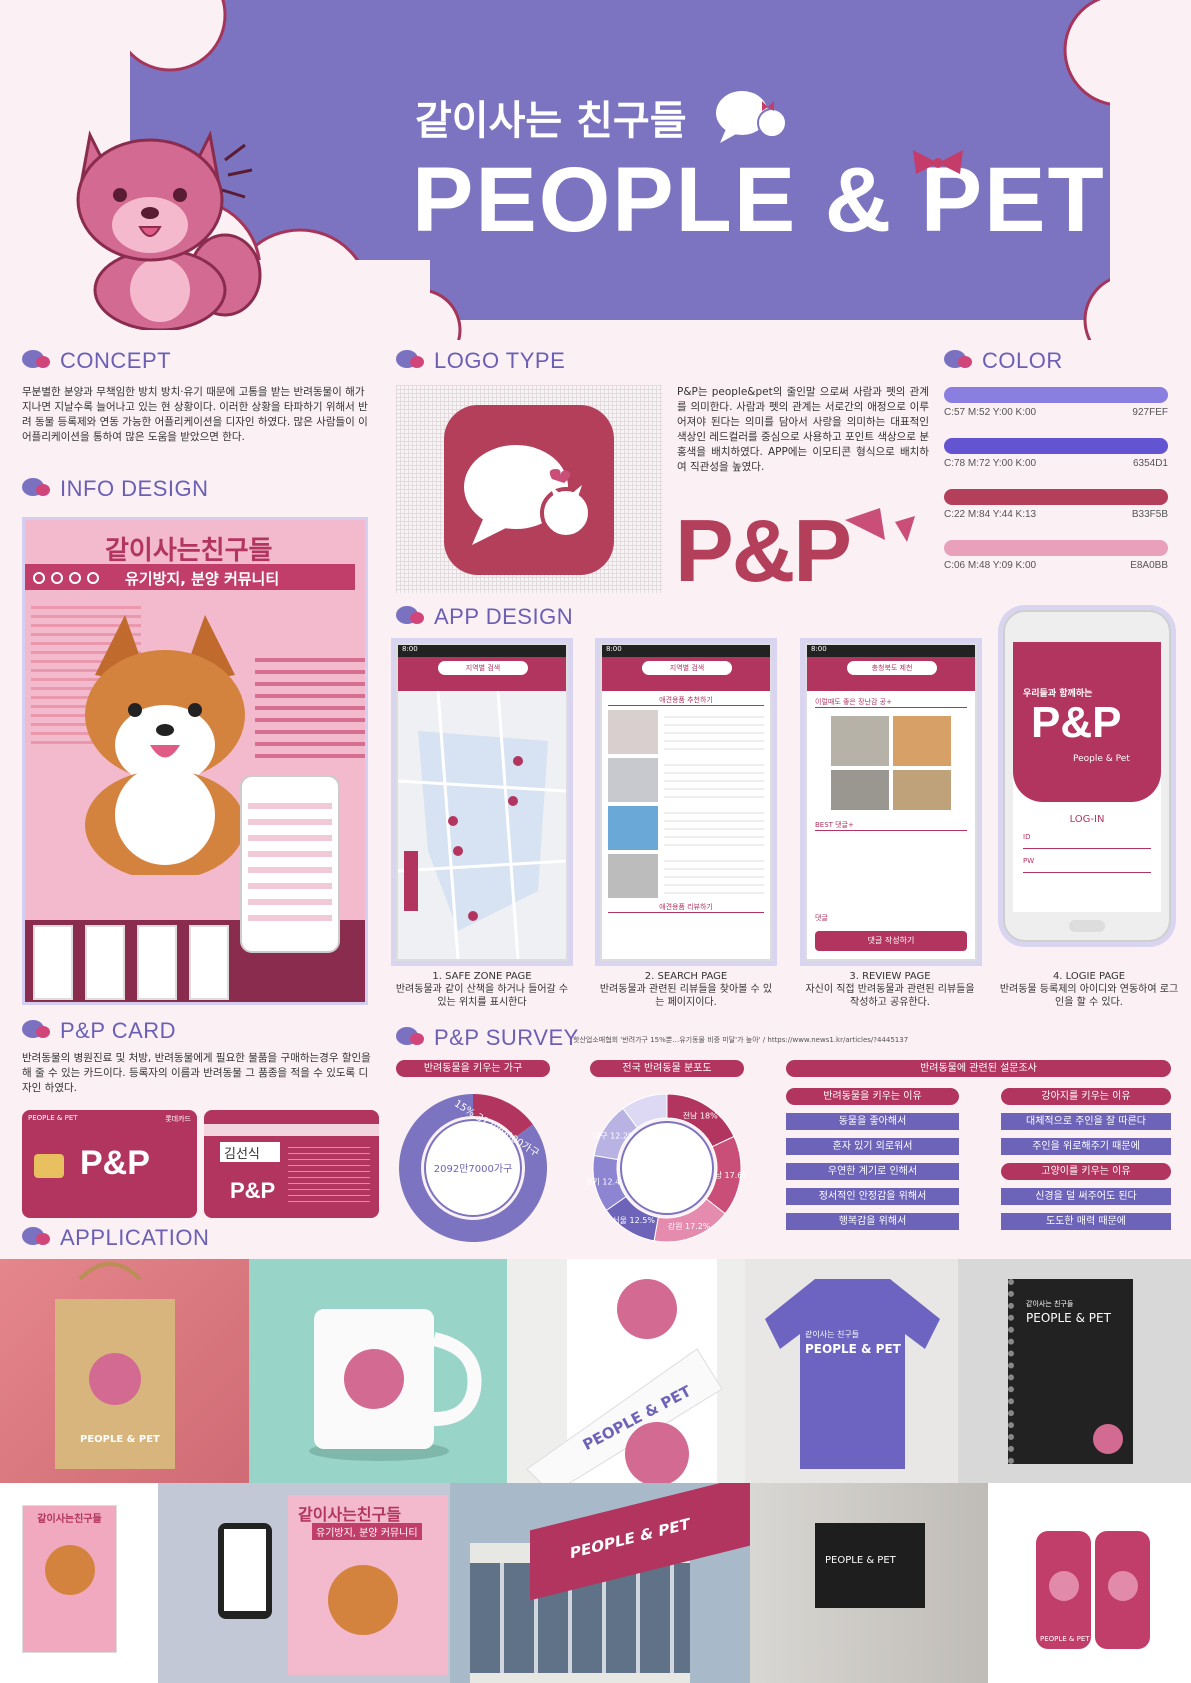 The width and height of the screenshot is (1191, 1683). I want to click on phone-in-hand, so click(245, 1571).